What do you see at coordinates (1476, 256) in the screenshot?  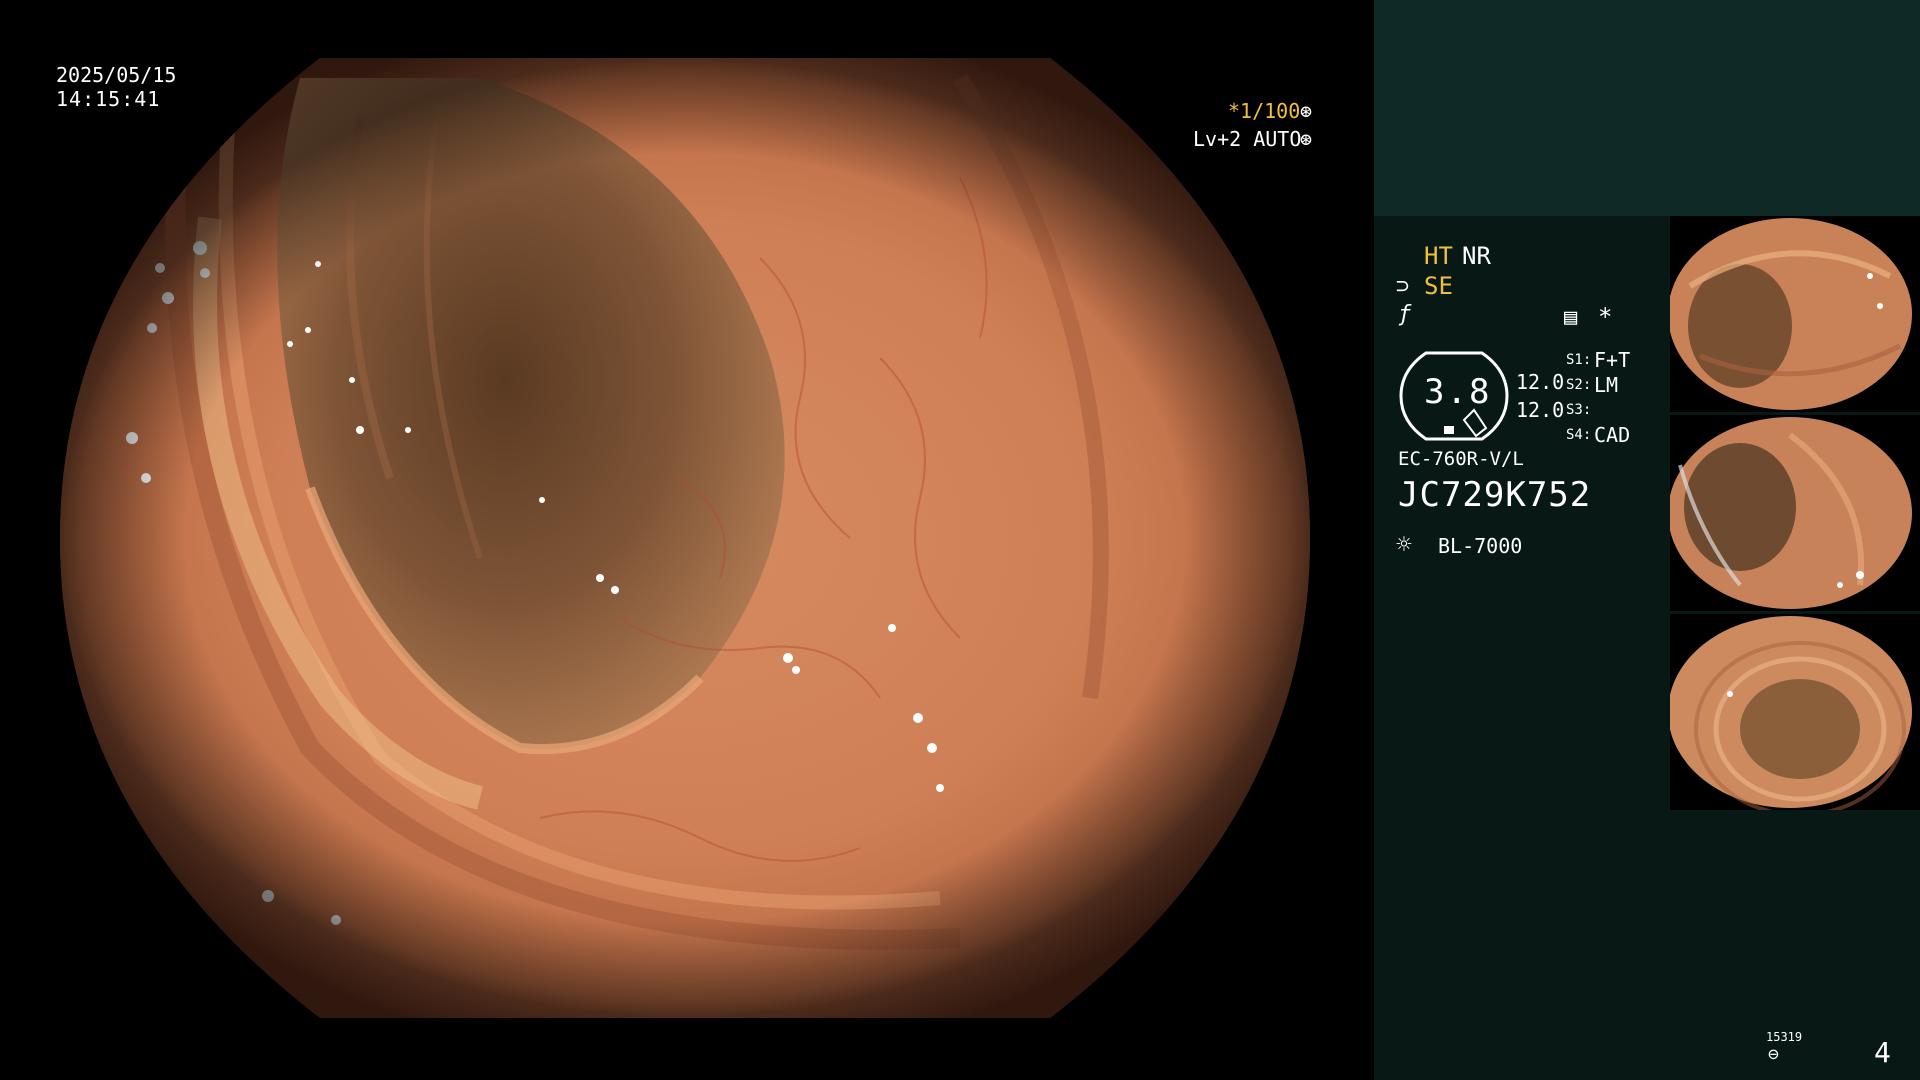 I see `nr-label: NR` at bounding box center [1476, 256].